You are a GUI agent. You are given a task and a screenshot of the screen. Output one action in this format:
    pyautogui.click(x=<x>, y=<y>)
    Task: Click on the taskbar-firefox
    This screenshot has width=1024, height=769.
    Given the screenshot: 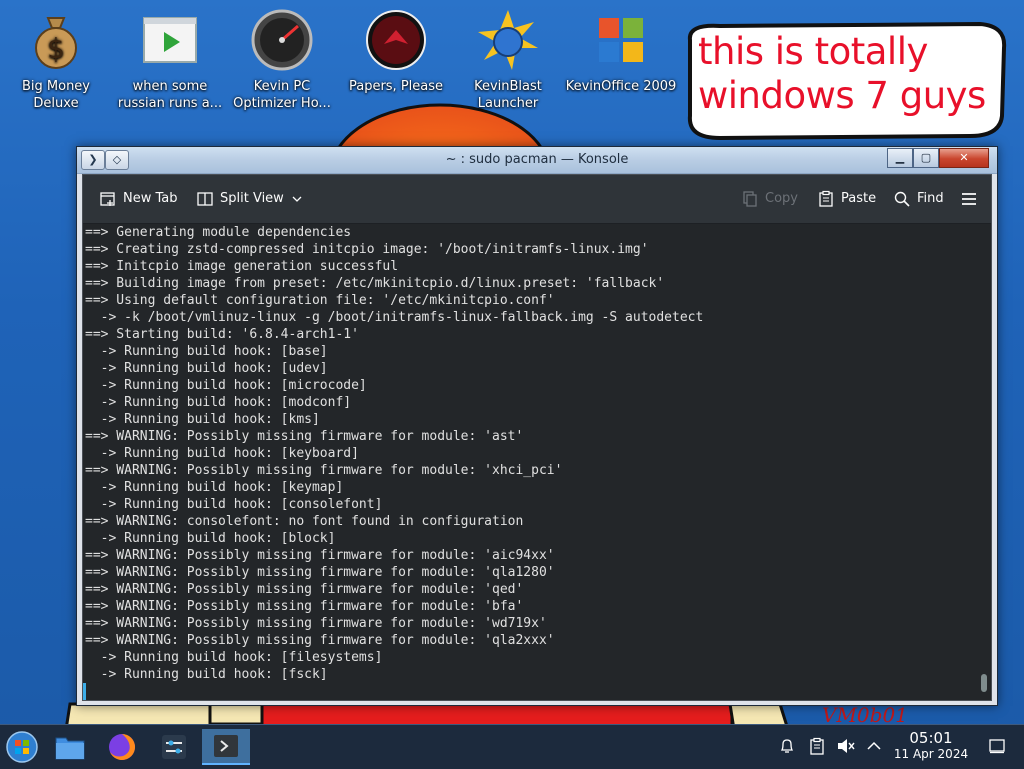 What is the action you would take?
    pyautogui.click(x=122, y=747)
    